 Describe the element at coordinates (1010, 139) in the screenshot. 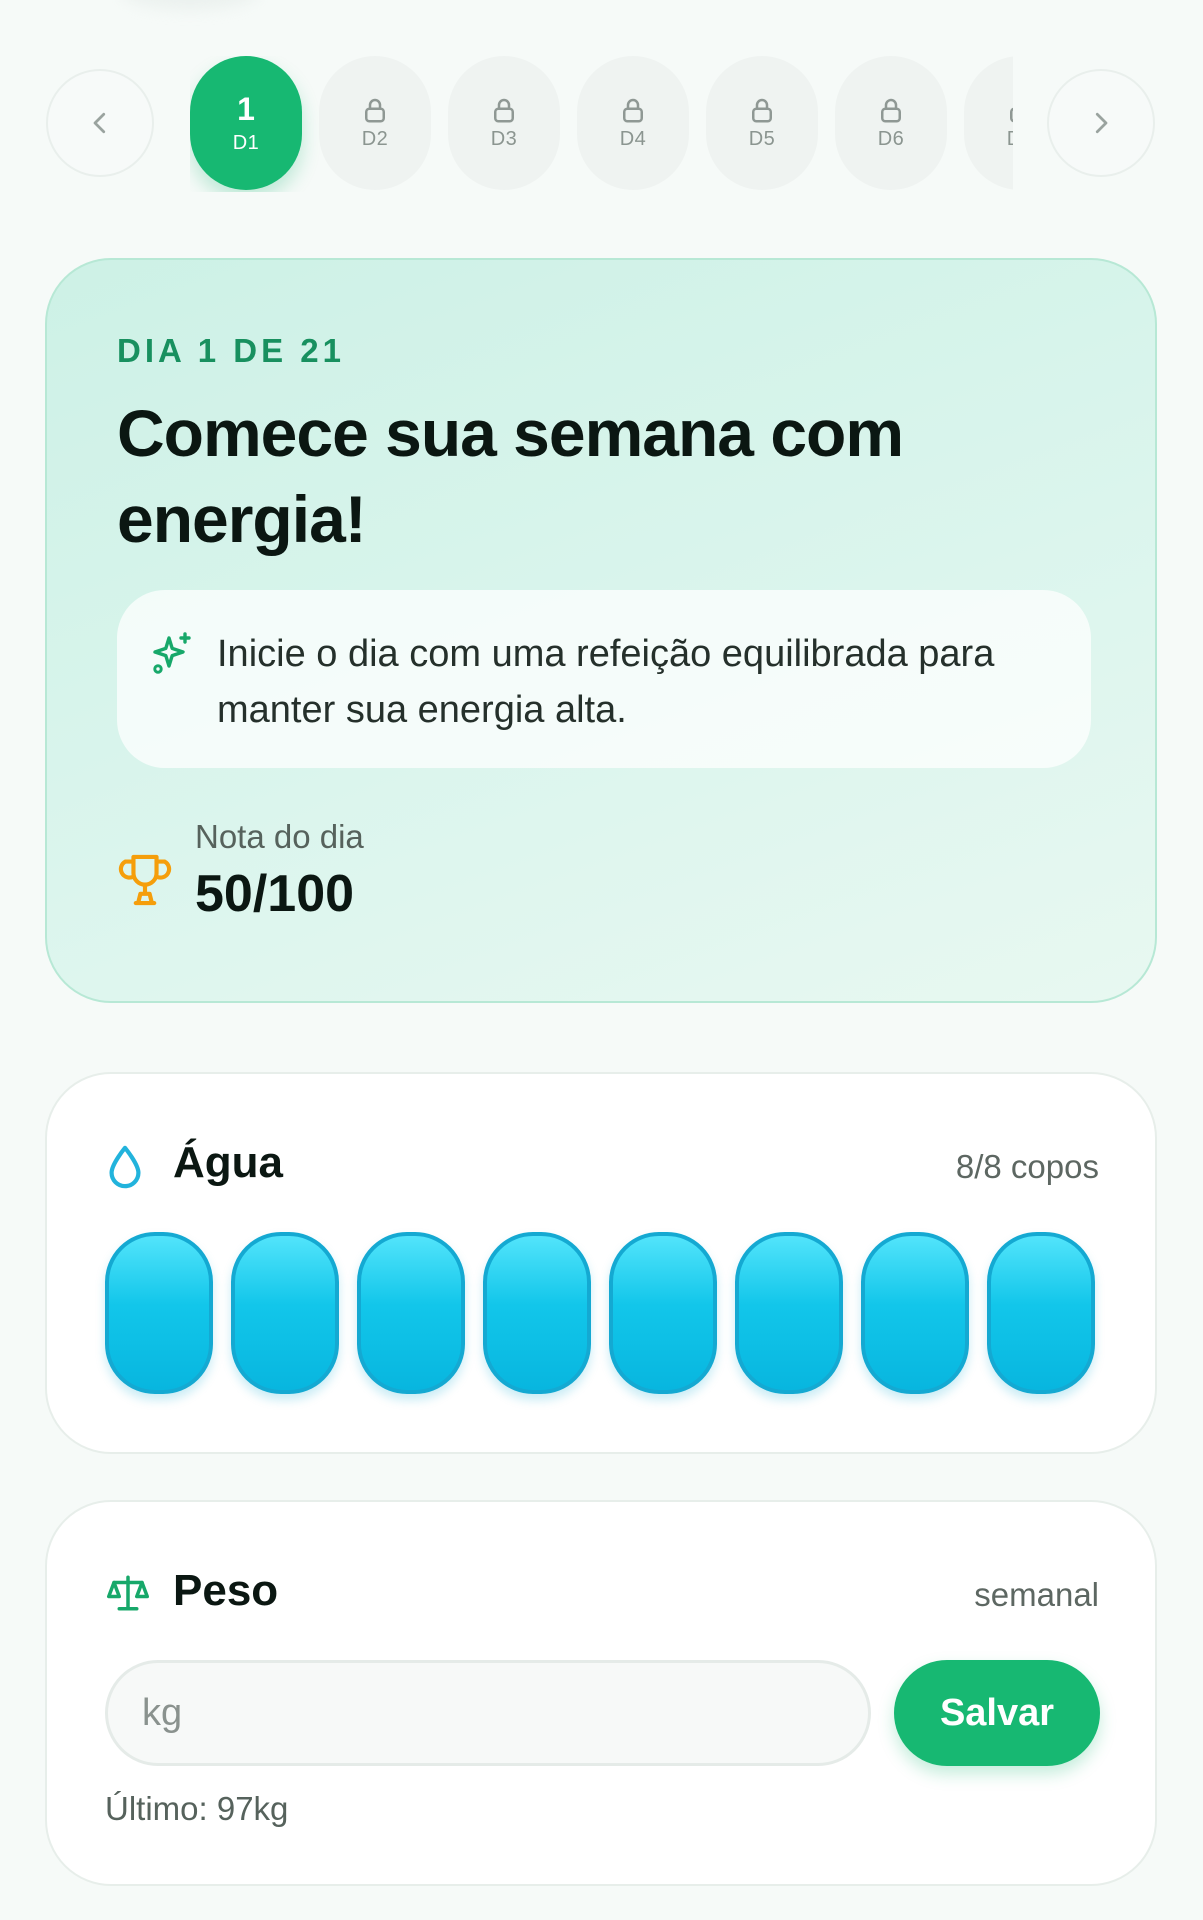

I see `day-label: D7` at that location.